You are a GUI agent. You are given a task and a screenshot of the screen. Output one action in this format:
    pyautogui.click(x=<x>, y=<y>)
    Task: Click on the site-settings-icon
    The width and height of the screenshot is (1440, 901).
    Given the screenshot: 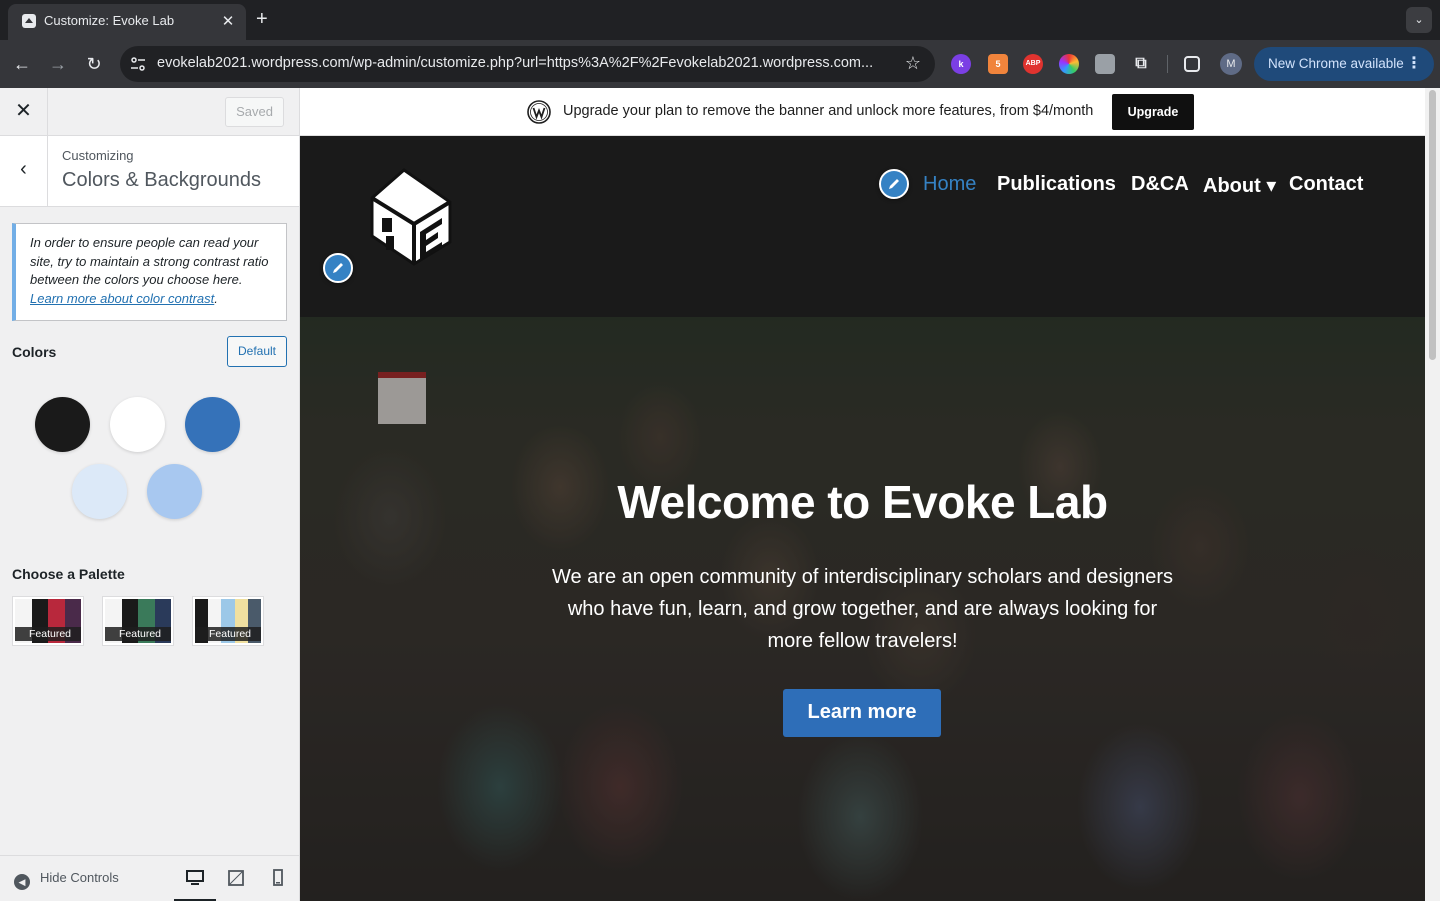 What is the action you would take?
    pyautogui.click(x=138, y=64)
    